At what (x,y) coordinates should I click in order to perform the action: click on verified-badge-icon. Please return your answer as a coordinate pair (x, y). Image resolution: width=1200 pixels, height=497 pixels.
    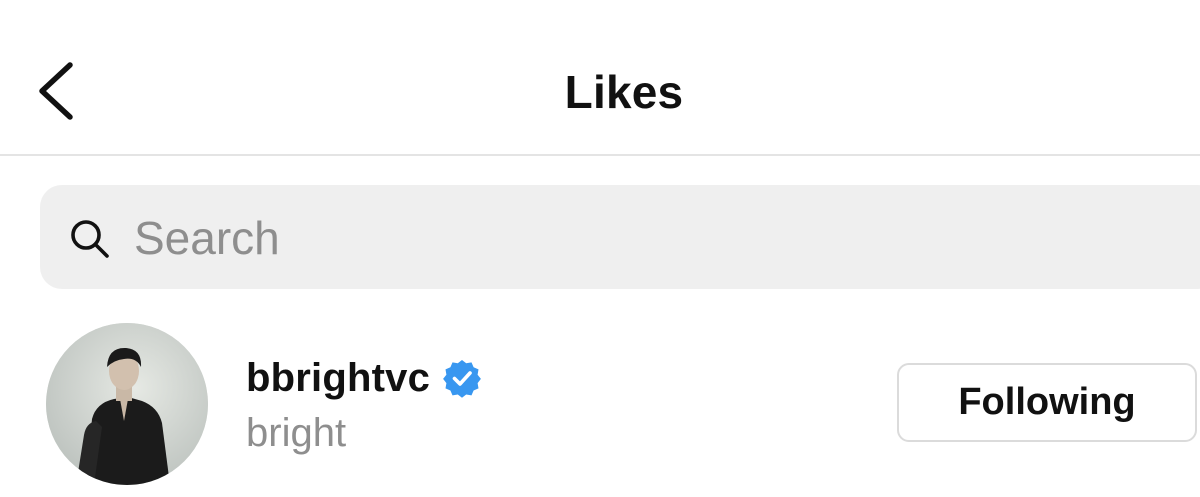
    Looking at the image, I should click on (462, 379).